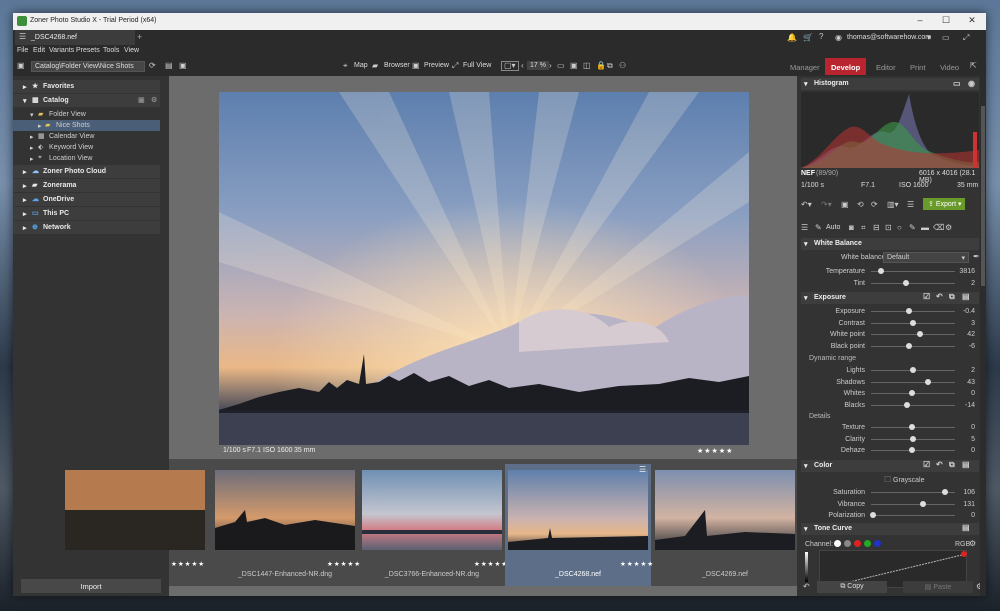 Image resolution: width=1000 pixels, height=611 pixels. Describe the element at coordinates (899, 228) in the screenshot. I see `radial-filter-icon: ○` at that location.